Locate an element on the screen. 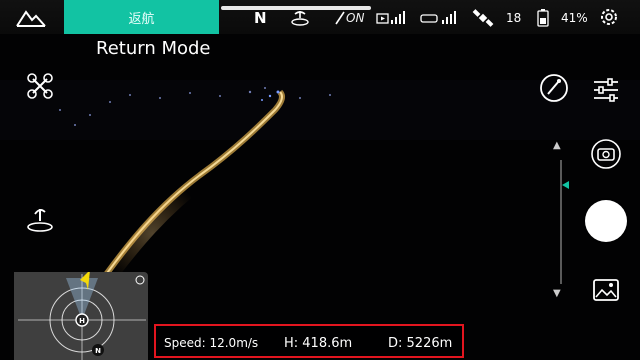  sliders-icon is located at coordinates (606, 90).